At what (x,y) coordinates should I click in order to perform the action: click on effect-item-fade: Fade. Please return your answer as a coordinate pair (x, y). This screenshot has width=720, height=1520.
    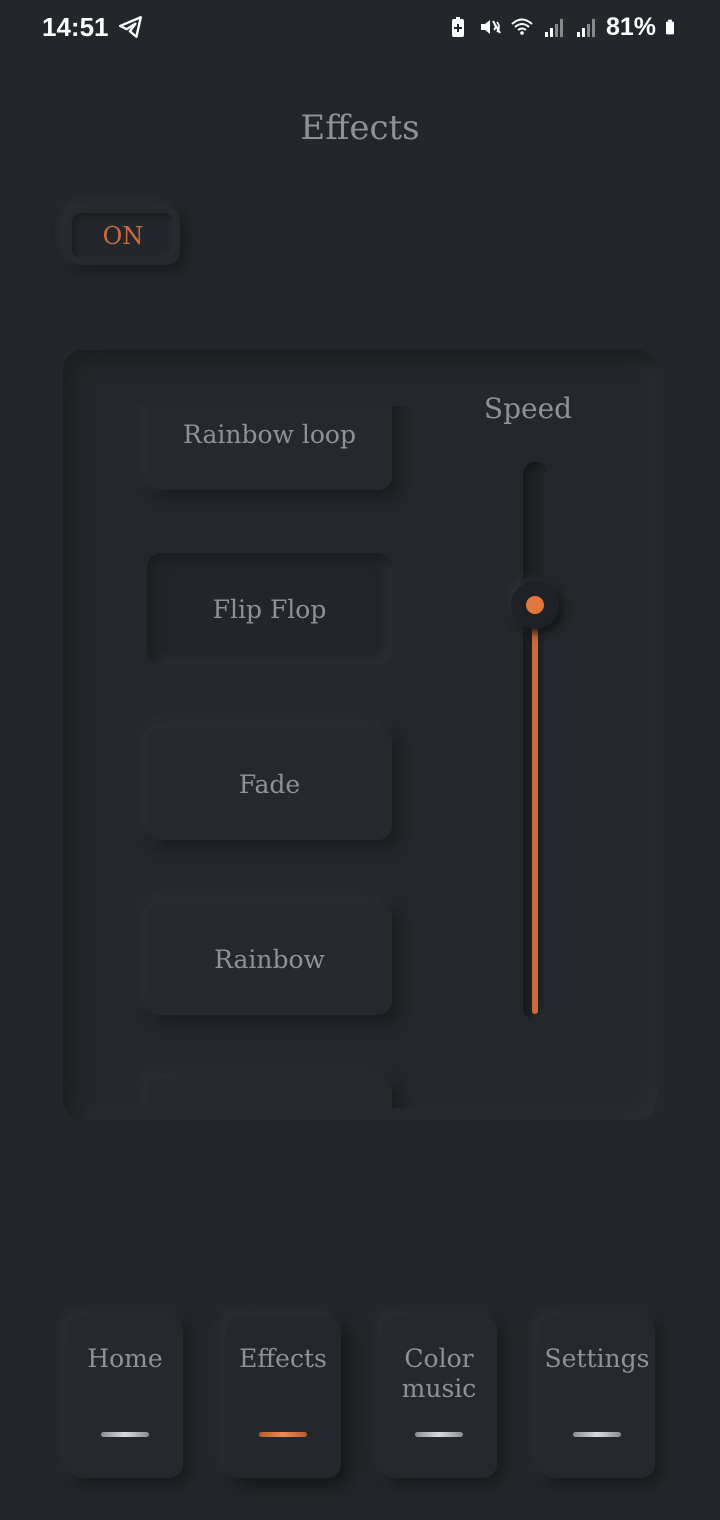
    Looking at the image, I should click on (269, 784).